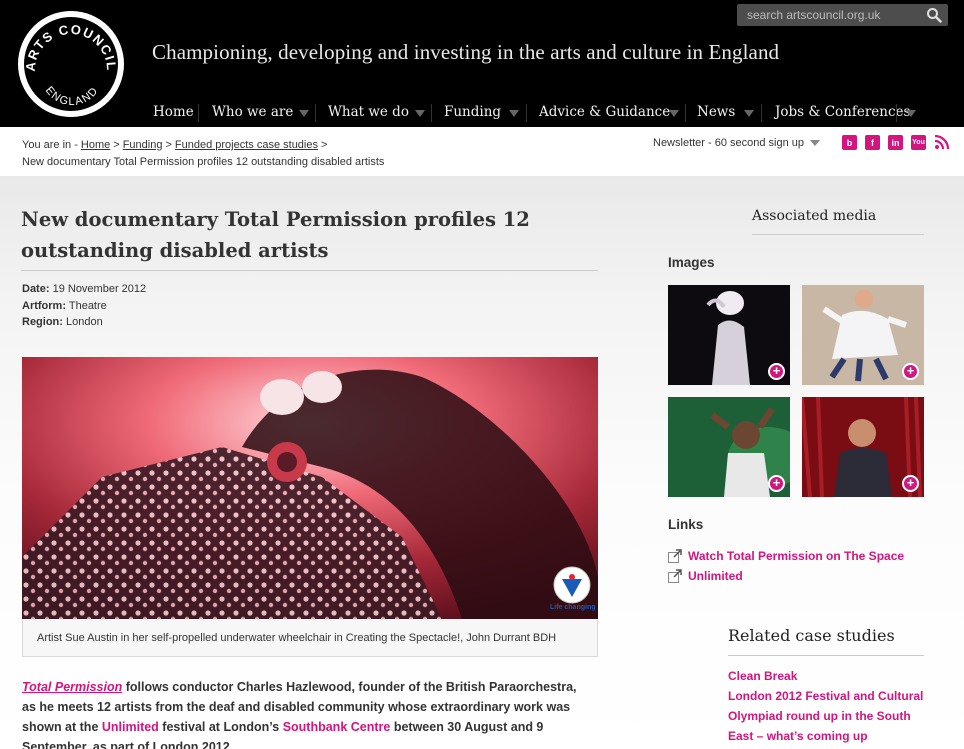 Image resolution: width=964 pixels, height=749 pixels. What do you see at coordinates (44, 305) in the screenshot?
I see `artform-label: Artform:` at bounding box center [44, 305].